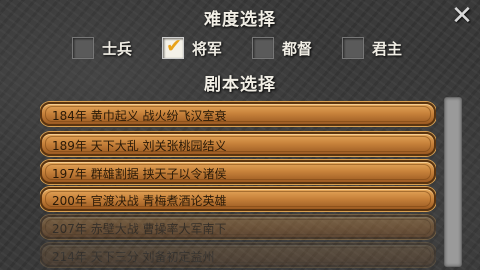 The width and height of the screenshot is (480, 270). Describe the element at coordinates (207, 48) in the screenshot. I see `difficulty-label: 将军` at that location.